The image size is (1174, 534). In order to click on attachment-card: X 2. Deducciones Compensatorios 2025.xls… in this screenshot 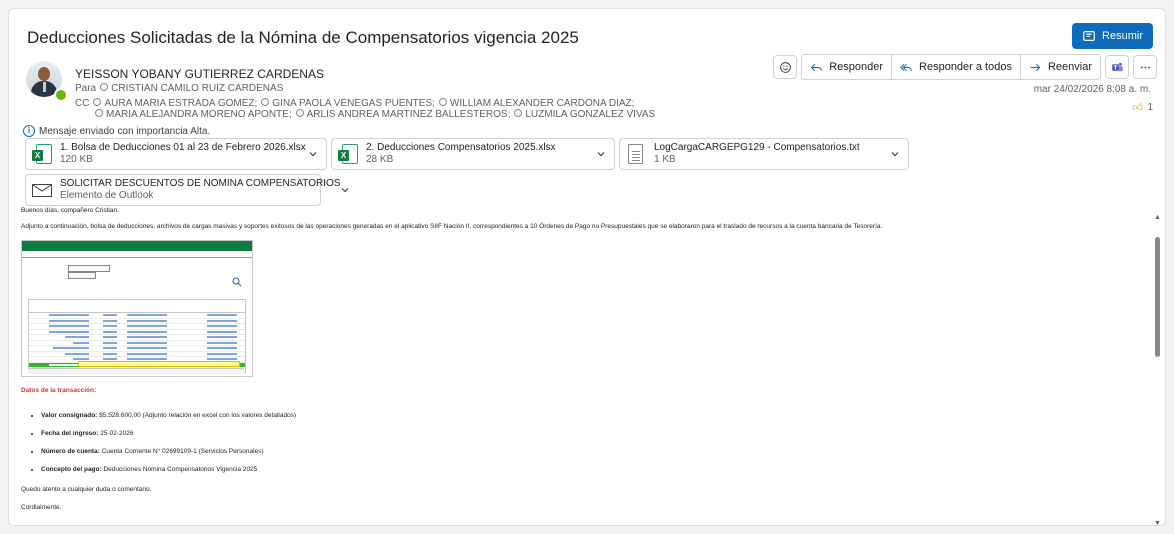, I will do `click(473, 154)`.